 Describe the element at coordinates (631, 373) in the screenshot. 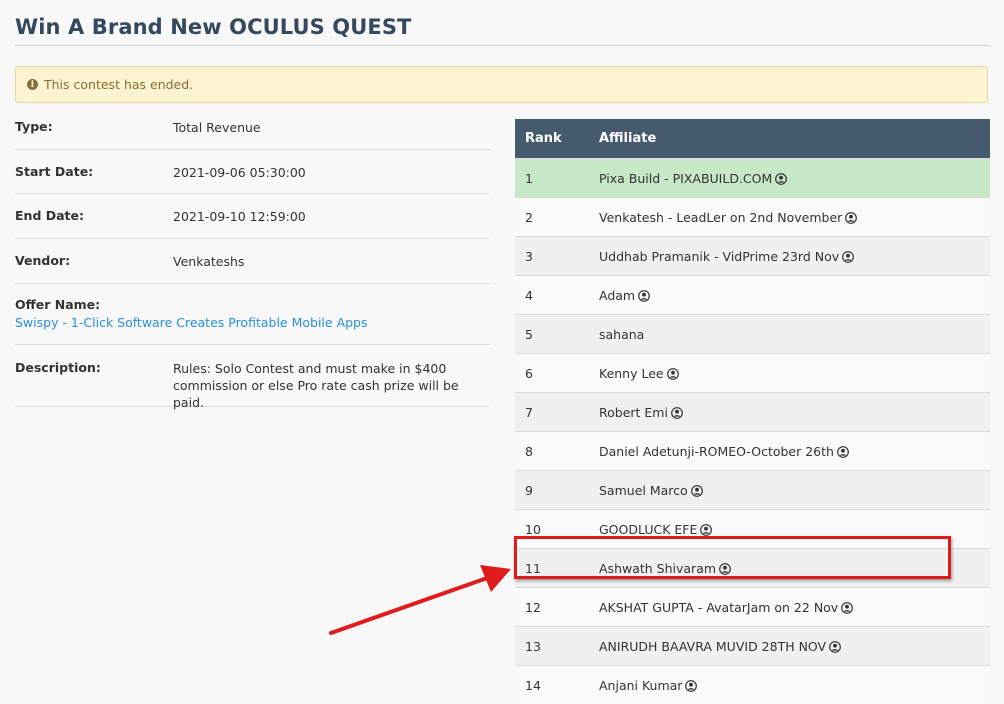

I see `affiliate-name: Kenny Lee` at that location.